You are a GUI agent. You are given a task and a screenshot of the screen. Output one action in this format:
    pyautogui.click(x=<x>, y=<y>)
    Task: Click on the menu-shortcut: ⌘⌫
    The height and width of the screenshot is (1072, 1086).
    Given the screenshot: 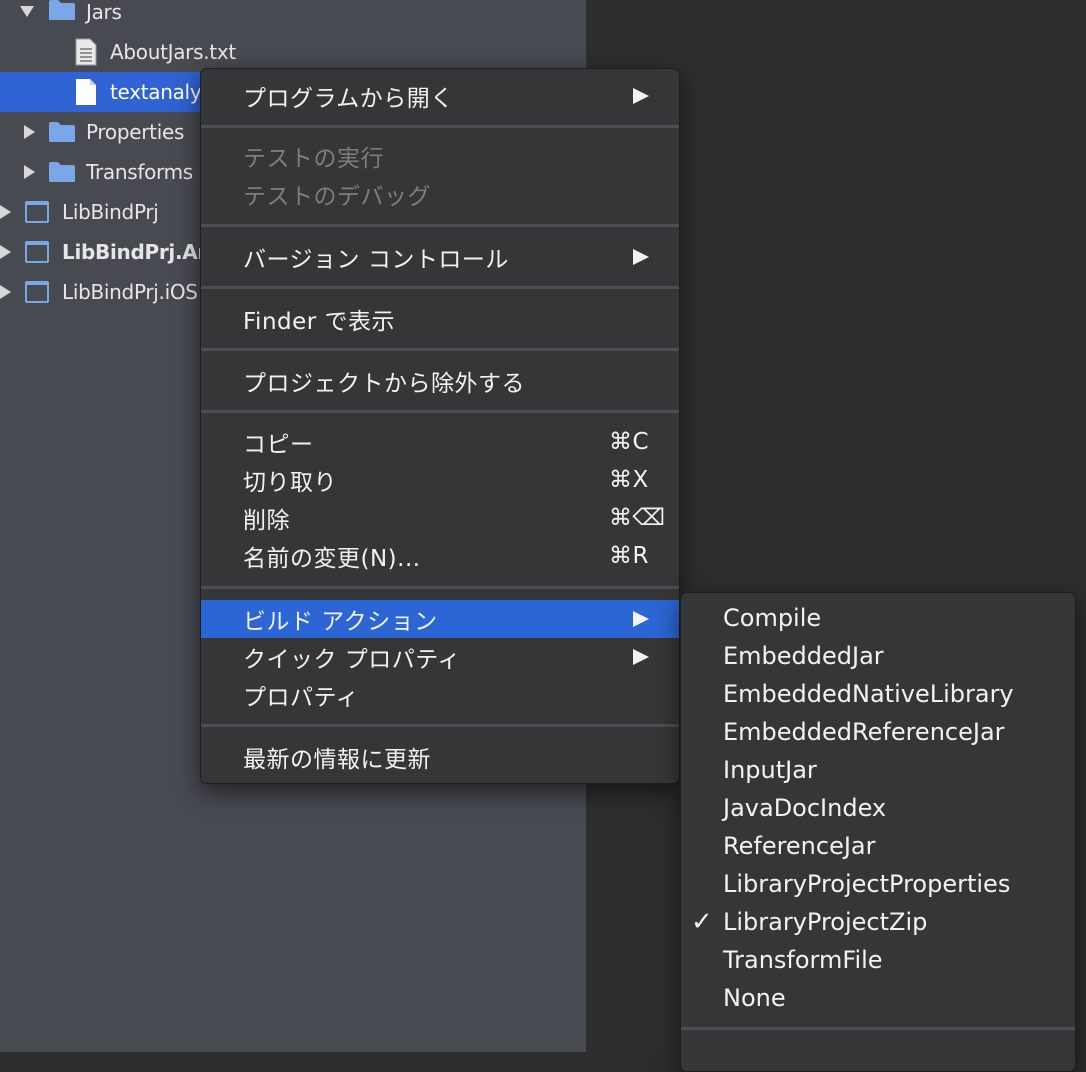 What is the action you would take?
    pyautogui.click(x=637, y=518)
    